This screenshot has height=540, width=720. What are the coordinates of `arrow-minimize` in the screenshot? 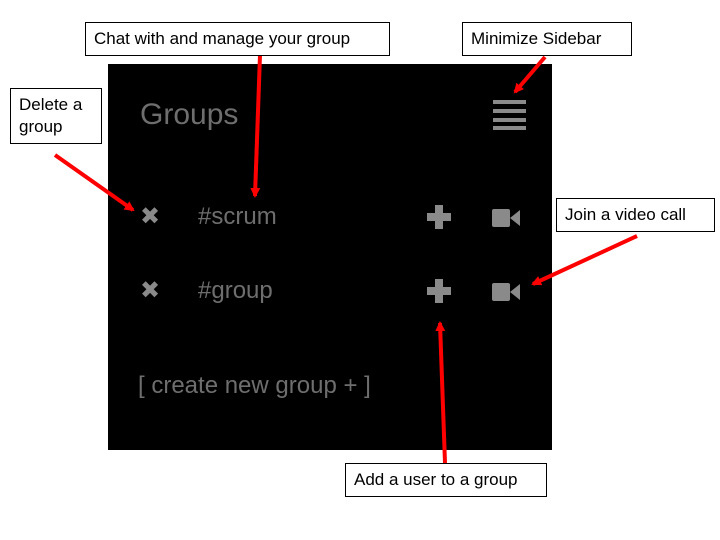 It's located at (530, 74).